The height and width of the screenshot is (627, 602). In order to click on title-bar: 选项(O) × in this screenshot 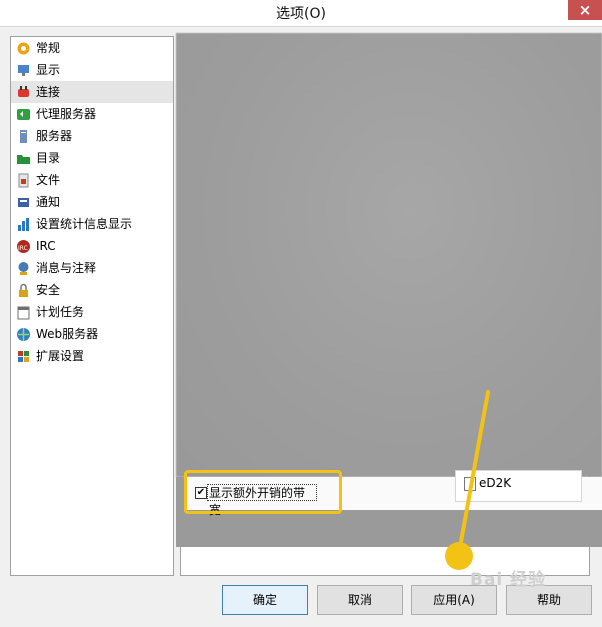, I will do `click(301, 13)`.